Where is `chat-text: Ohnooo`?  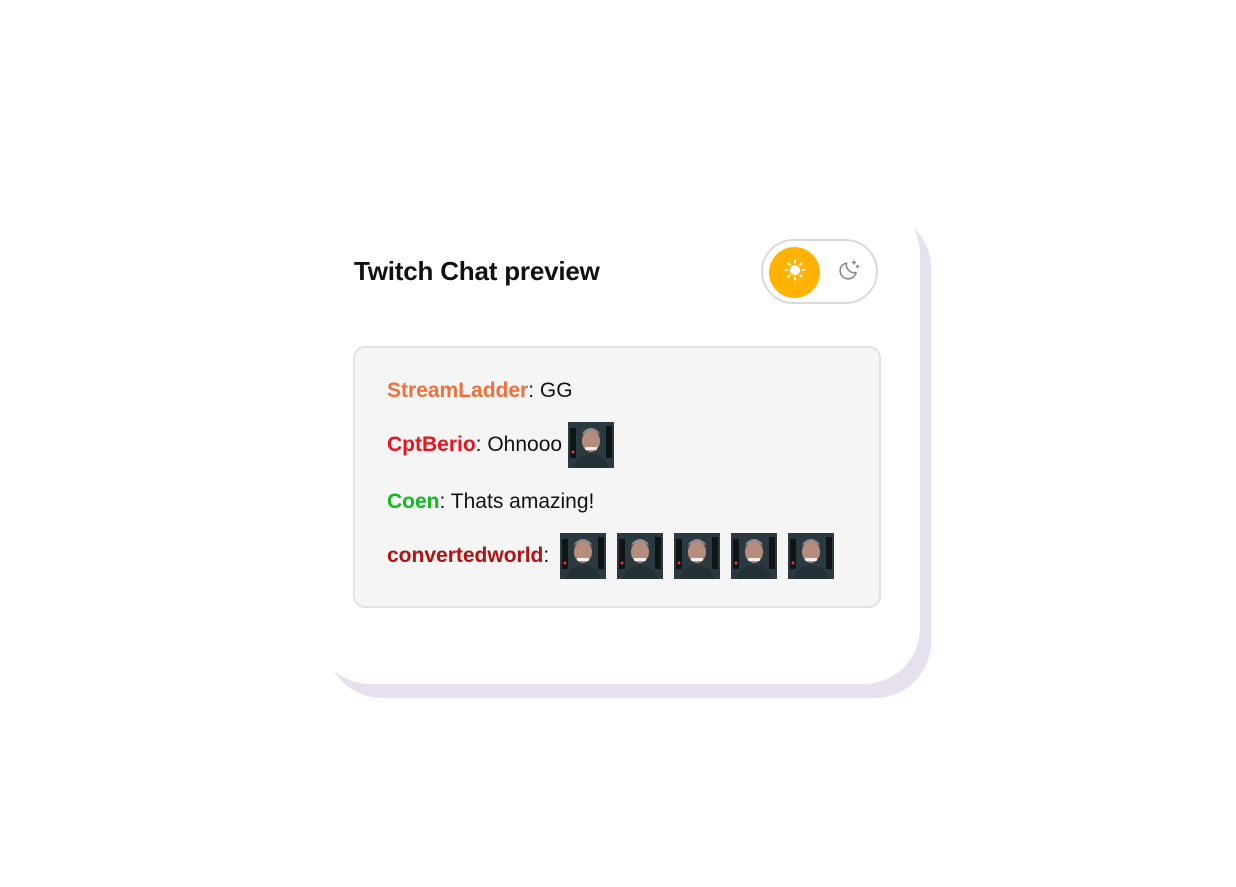 chat-text: Ohnooo is located at coordinates (522, 444).